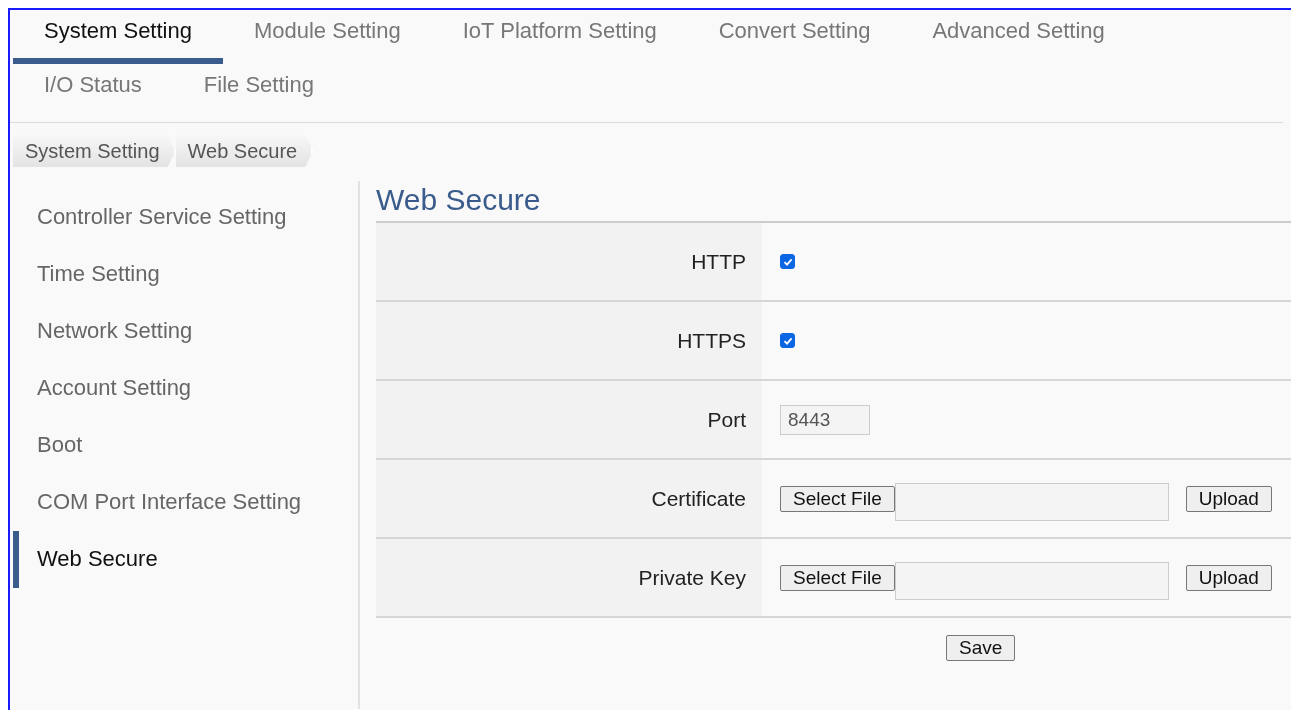 This screenshot has width=1291, height=712. What do you see at coordinates (185, 388) in the screenshot?
I see `sidebar-item: Account Setting` at bounding box center [185, 388].